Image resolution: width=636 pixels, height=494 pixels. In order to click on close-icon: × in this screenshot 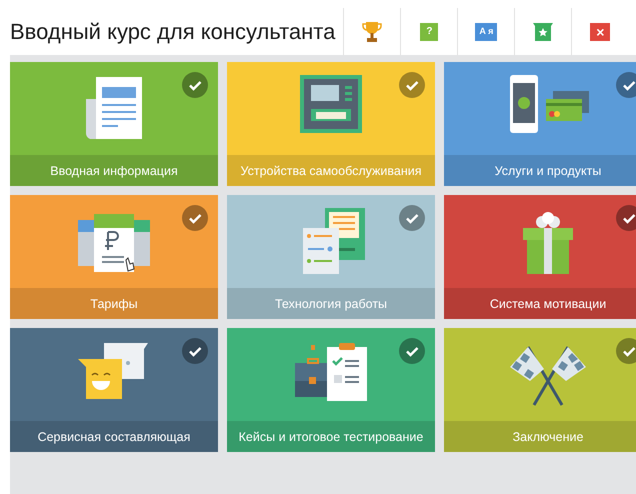, I will do `click(600, 31)`.